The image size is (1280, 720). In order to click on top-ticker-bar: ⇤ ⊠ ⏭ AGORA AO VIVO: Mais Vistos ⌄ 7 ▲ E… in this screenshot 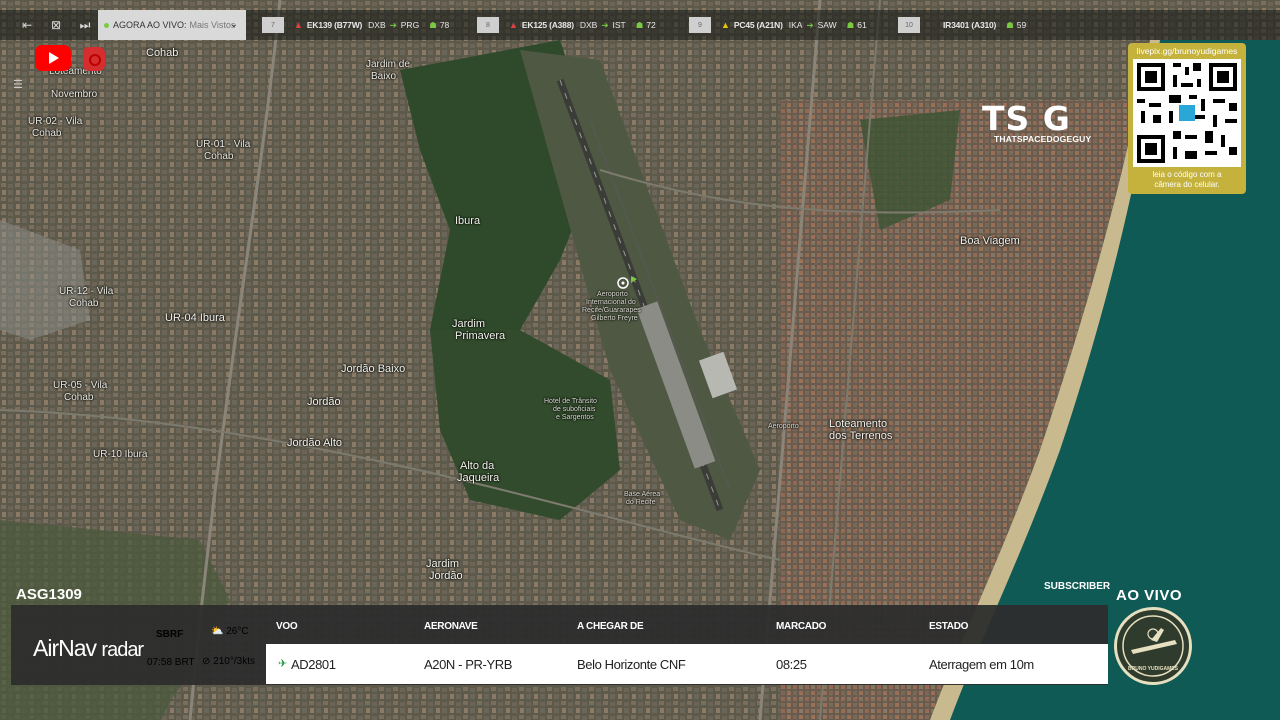, I will do `click(640, 25)`.